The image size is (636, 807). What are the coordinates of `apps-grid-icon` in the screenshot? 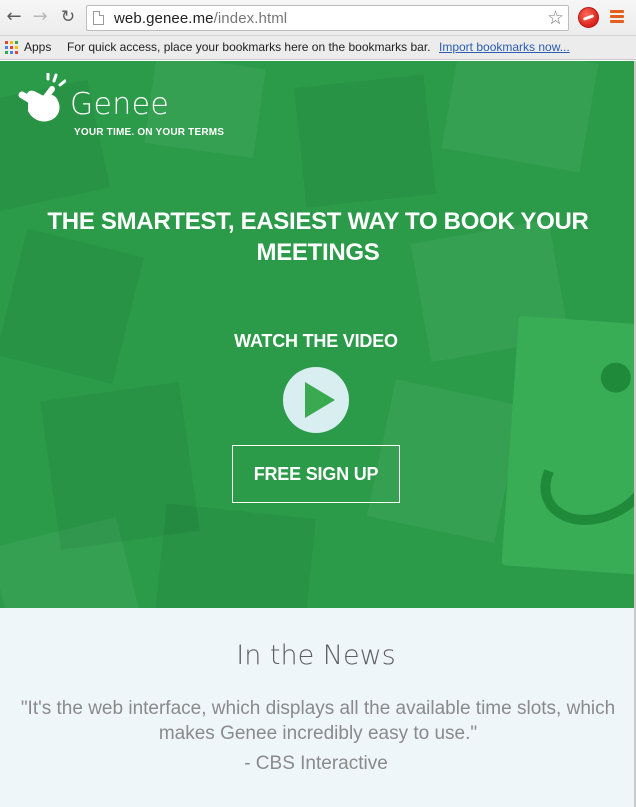 It's located at (11, 47).